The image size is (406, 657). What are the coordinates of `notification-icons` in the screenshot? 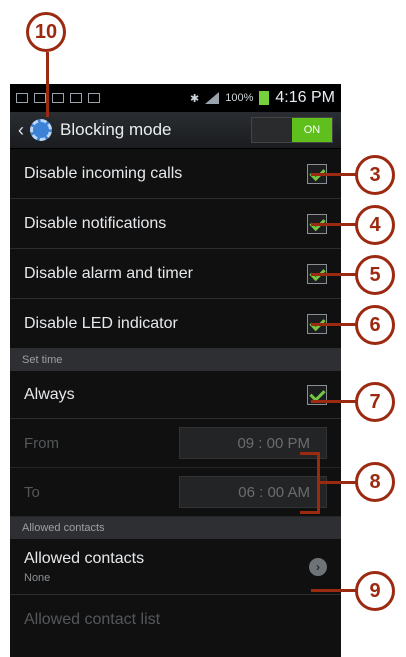 It's located at (58, 98).